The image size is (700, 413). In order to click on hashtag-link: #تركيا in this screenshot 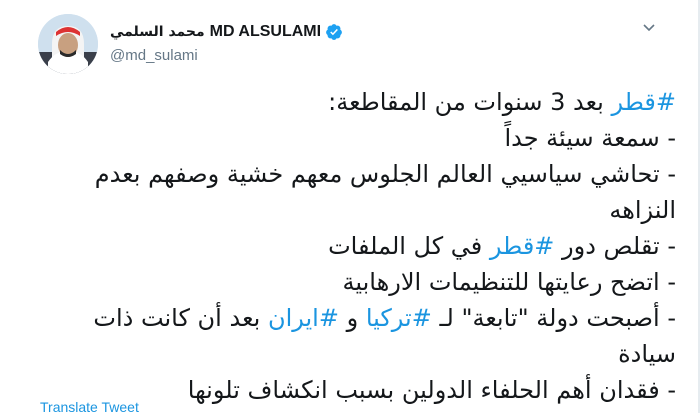, I will do `click(399, 318)`.